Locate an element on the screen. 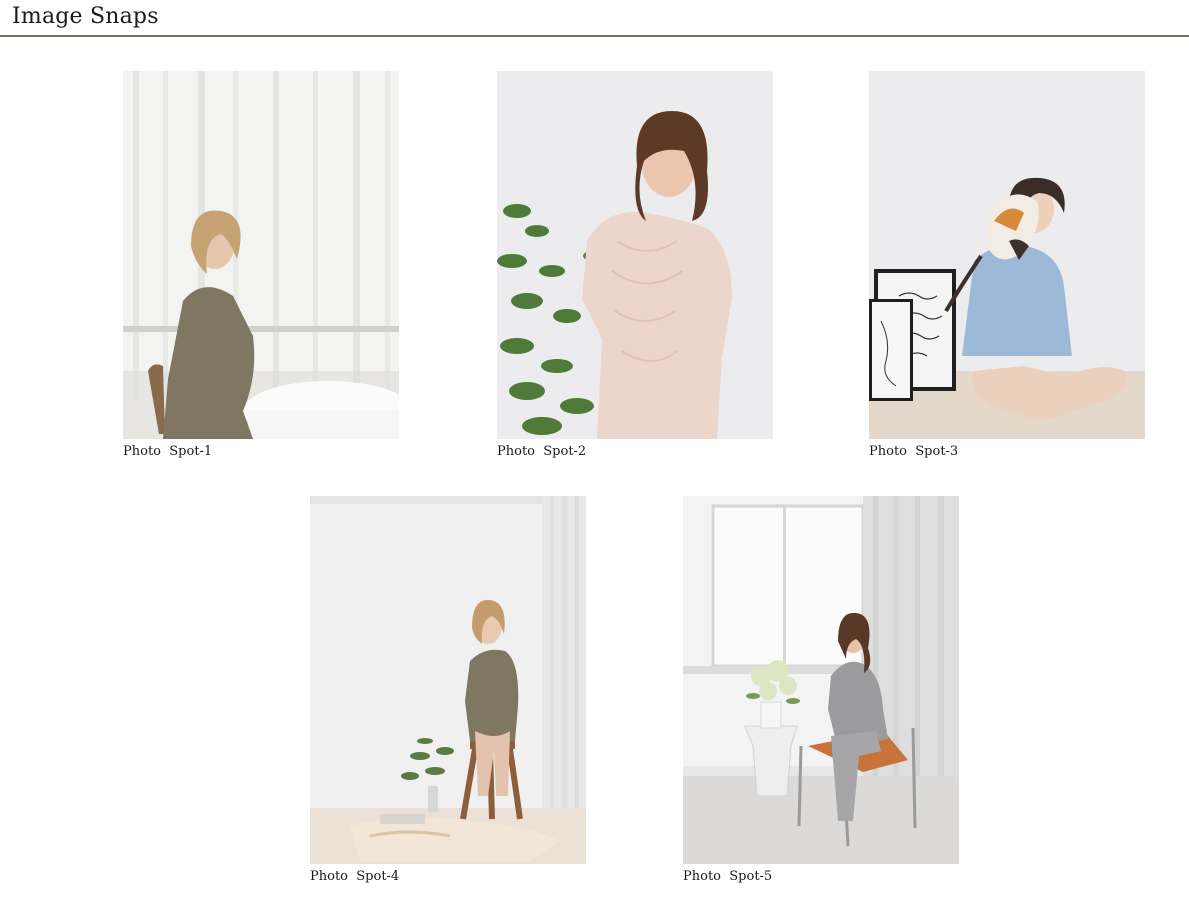  photo-caption: Photo Spot-2 is located at coordinates (542, 451).